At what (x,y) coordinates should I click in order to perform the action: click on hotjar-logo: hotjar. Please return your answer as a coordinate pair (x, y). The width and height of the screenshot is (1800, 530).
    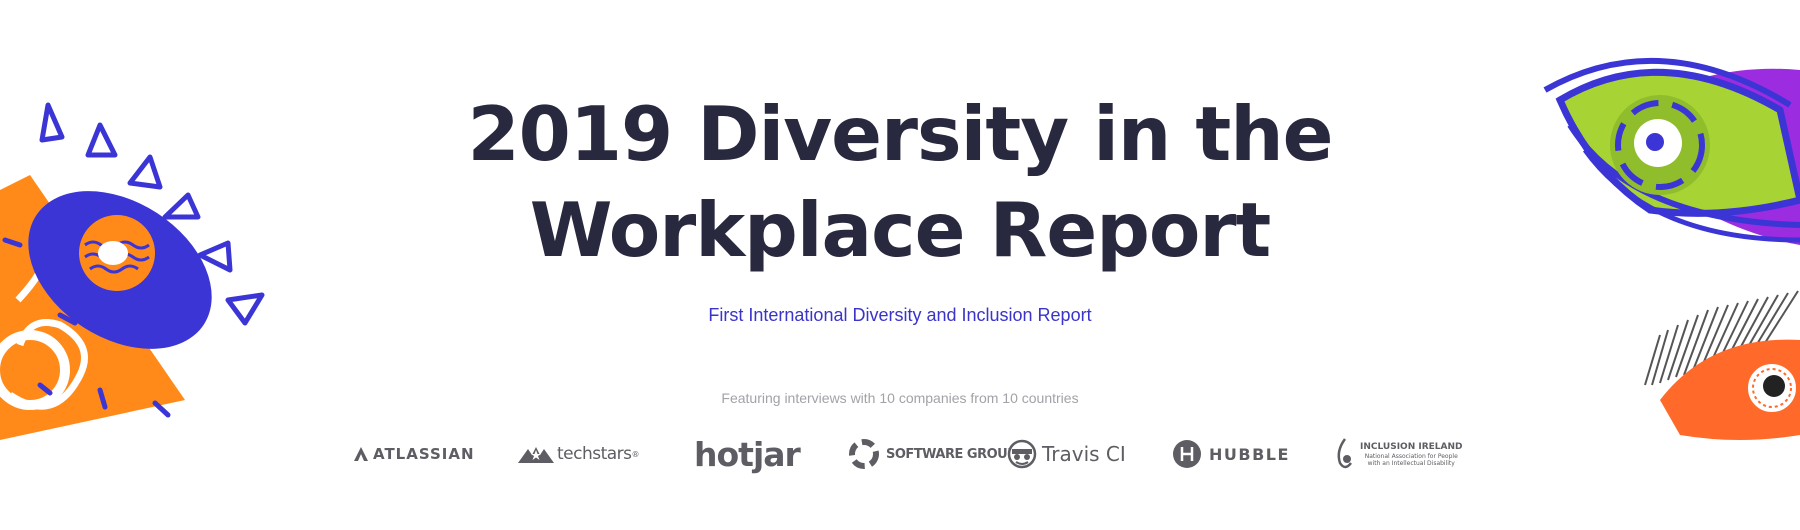
    Looking at the image, I should click on (747, 454).